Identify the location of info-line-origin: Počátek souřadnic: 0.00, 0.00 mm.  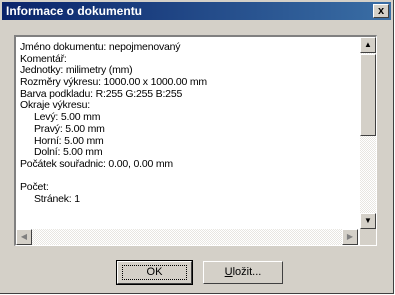
(96, 163).